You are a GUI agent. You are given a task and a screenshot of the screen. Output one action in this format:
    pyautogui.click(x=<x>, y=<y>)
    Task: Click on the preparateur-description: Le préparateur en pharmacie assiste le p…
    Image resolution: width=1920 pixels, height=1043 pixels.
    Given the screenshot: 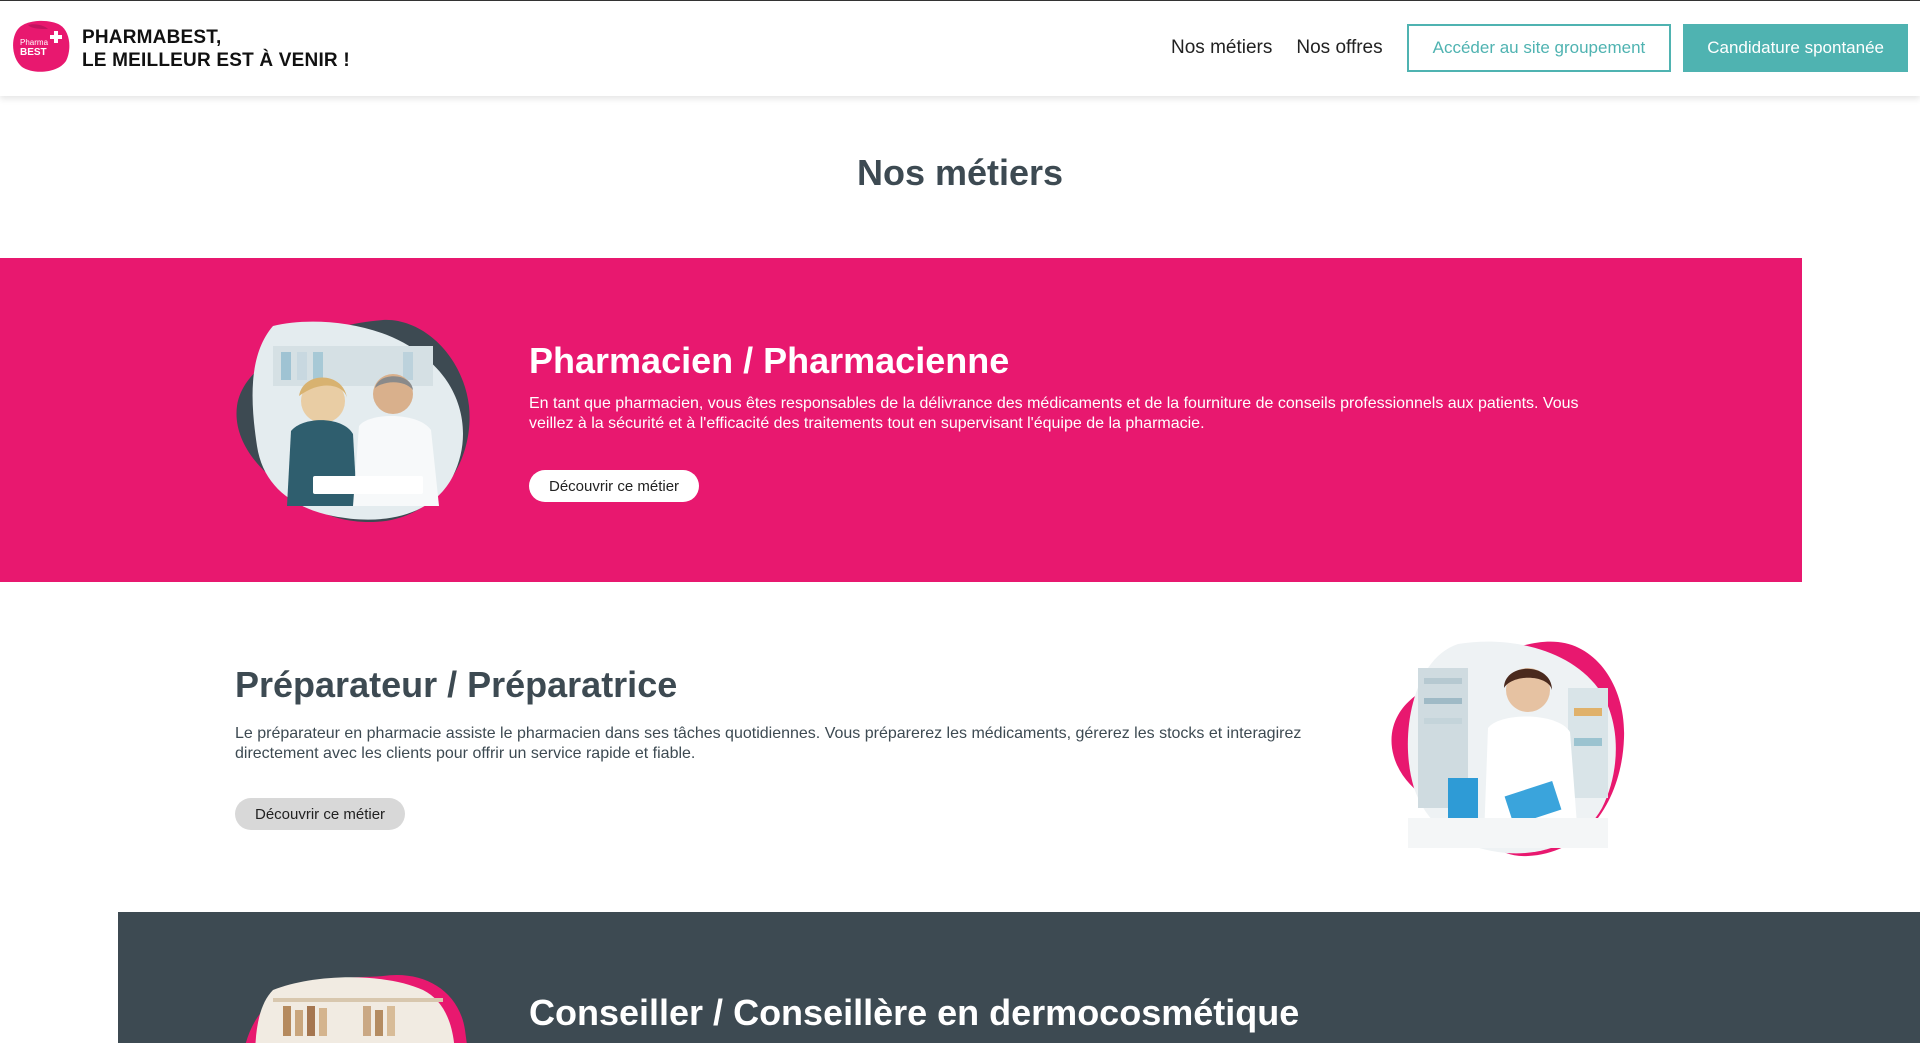 What is the action you would take?
    pyautogui.click(x=768, y=743)
    